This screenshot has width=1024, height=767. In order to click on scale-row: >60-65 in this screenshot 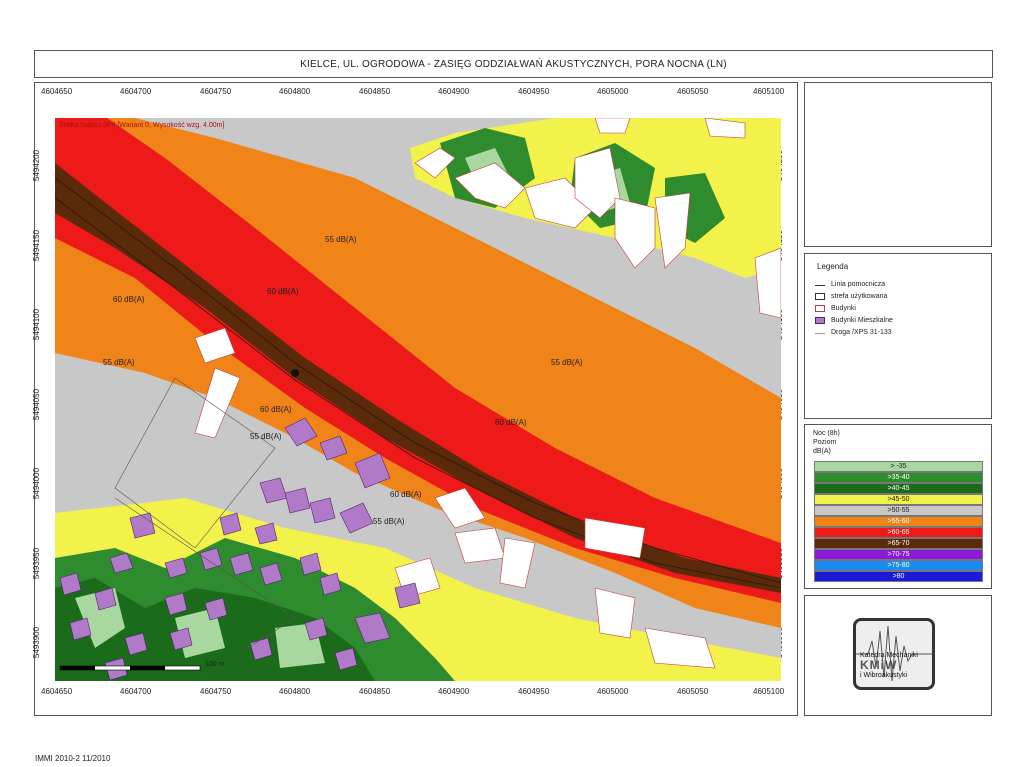, I will do `click(898, 532)`.